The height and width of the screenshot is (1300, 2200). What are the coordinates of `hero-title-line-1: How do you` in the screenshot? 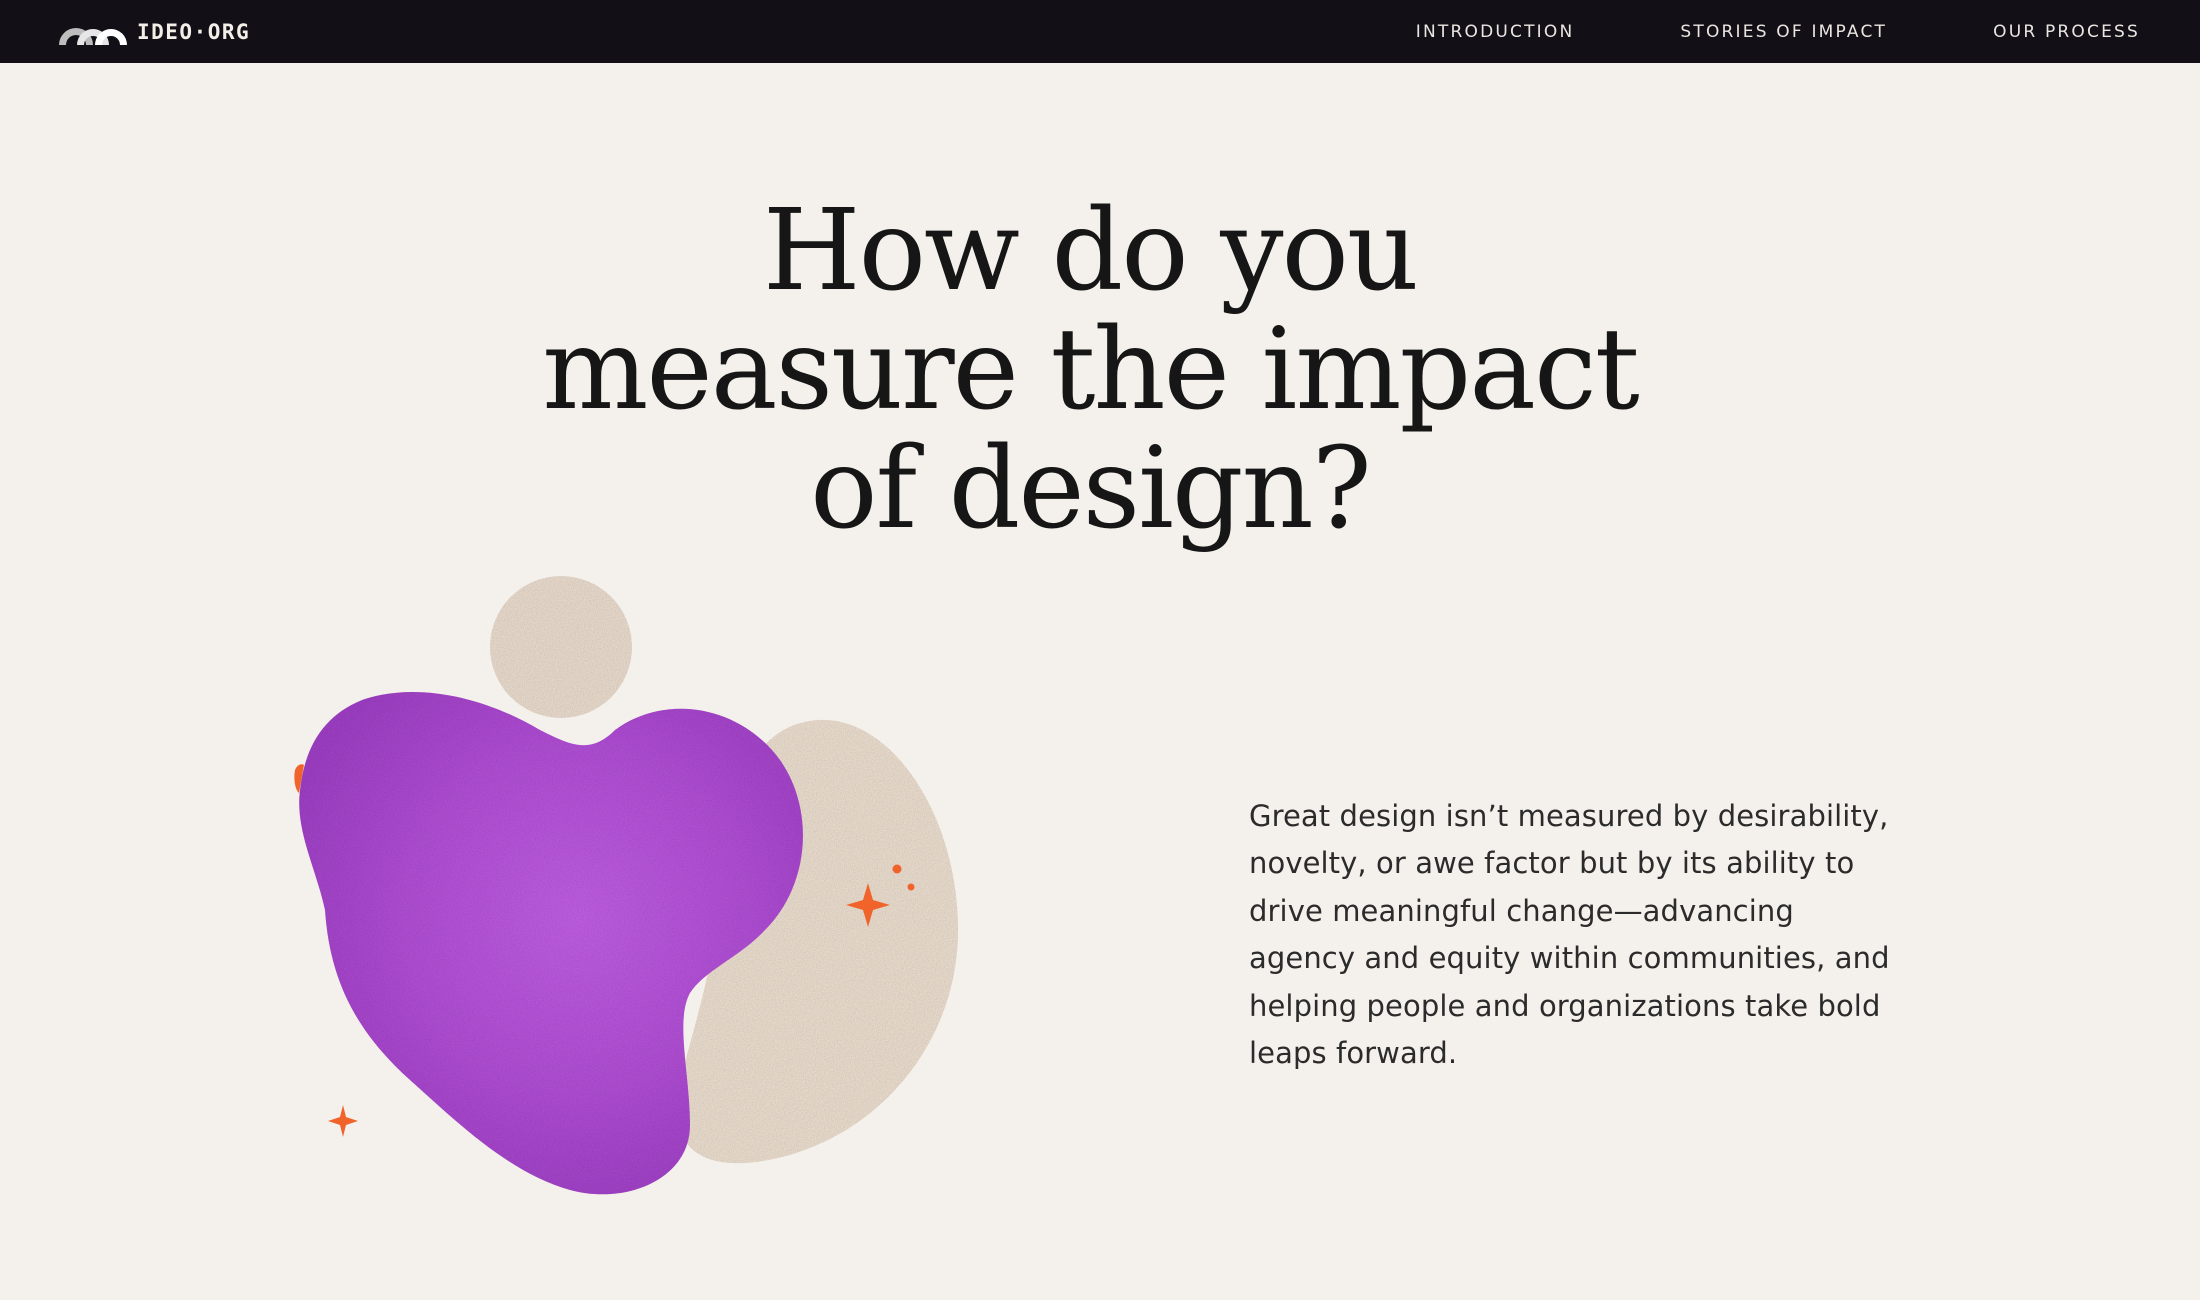 It's located at (1090, 251).